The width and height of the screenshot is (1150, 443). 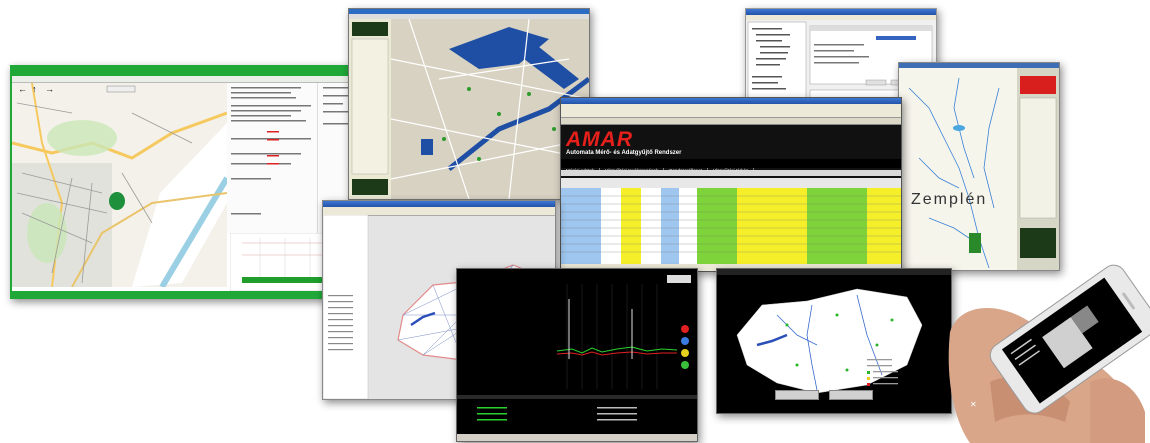 I want to click on back-arrow-icon: ←, so click(x=22, y=89).